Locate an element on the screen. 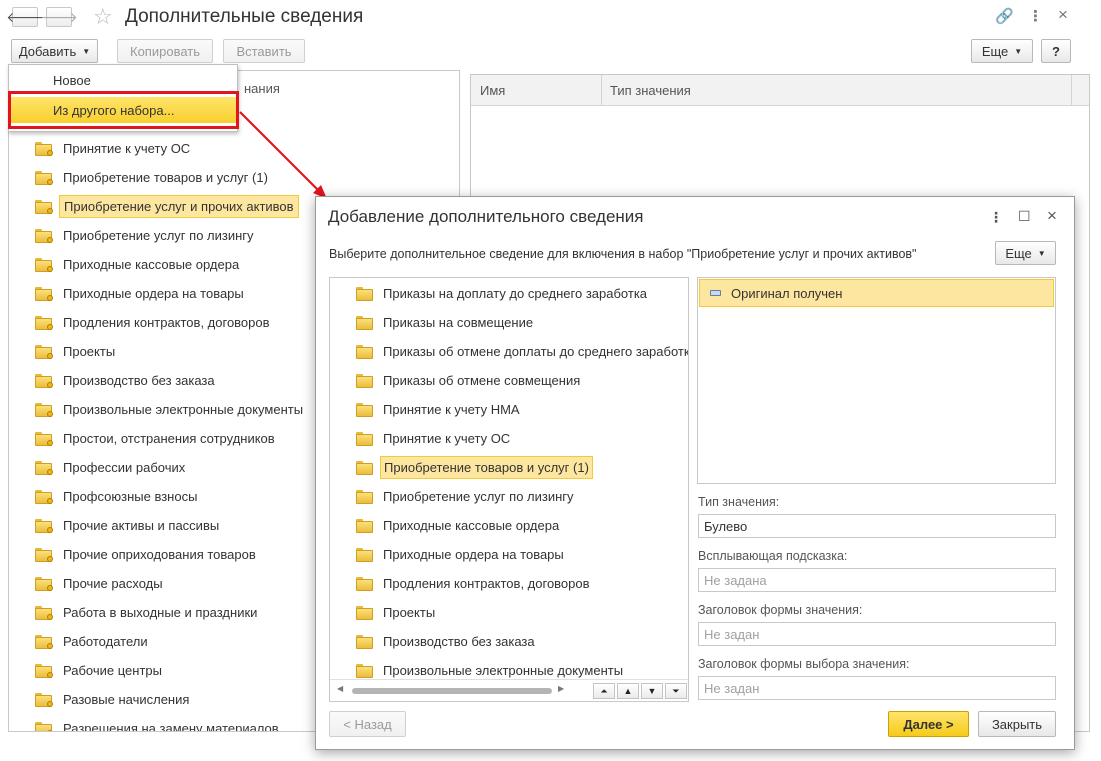 This screenshot has width=1101, height=761. maximize-icon: ☐ is located at coordinates (1024, 216).